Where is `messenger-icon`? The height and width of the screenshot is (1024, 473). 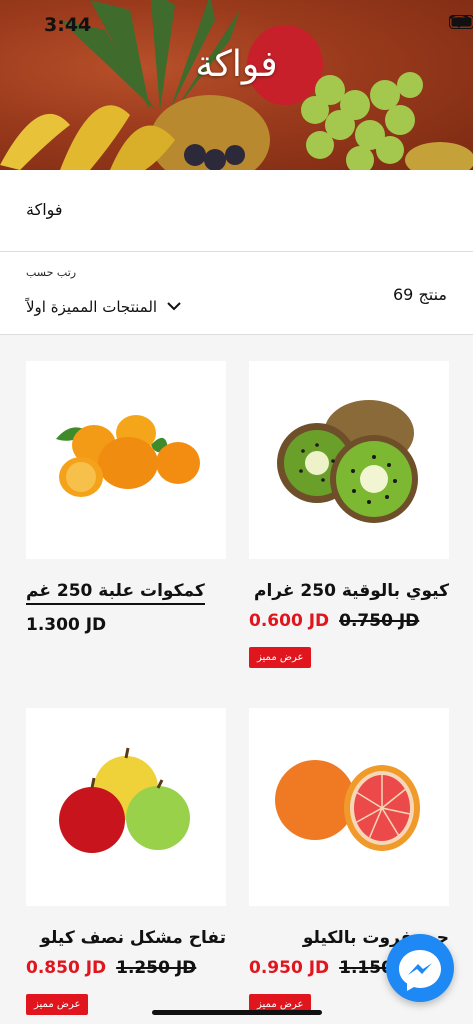
messenger-icon is located at coordinates (420, 970).